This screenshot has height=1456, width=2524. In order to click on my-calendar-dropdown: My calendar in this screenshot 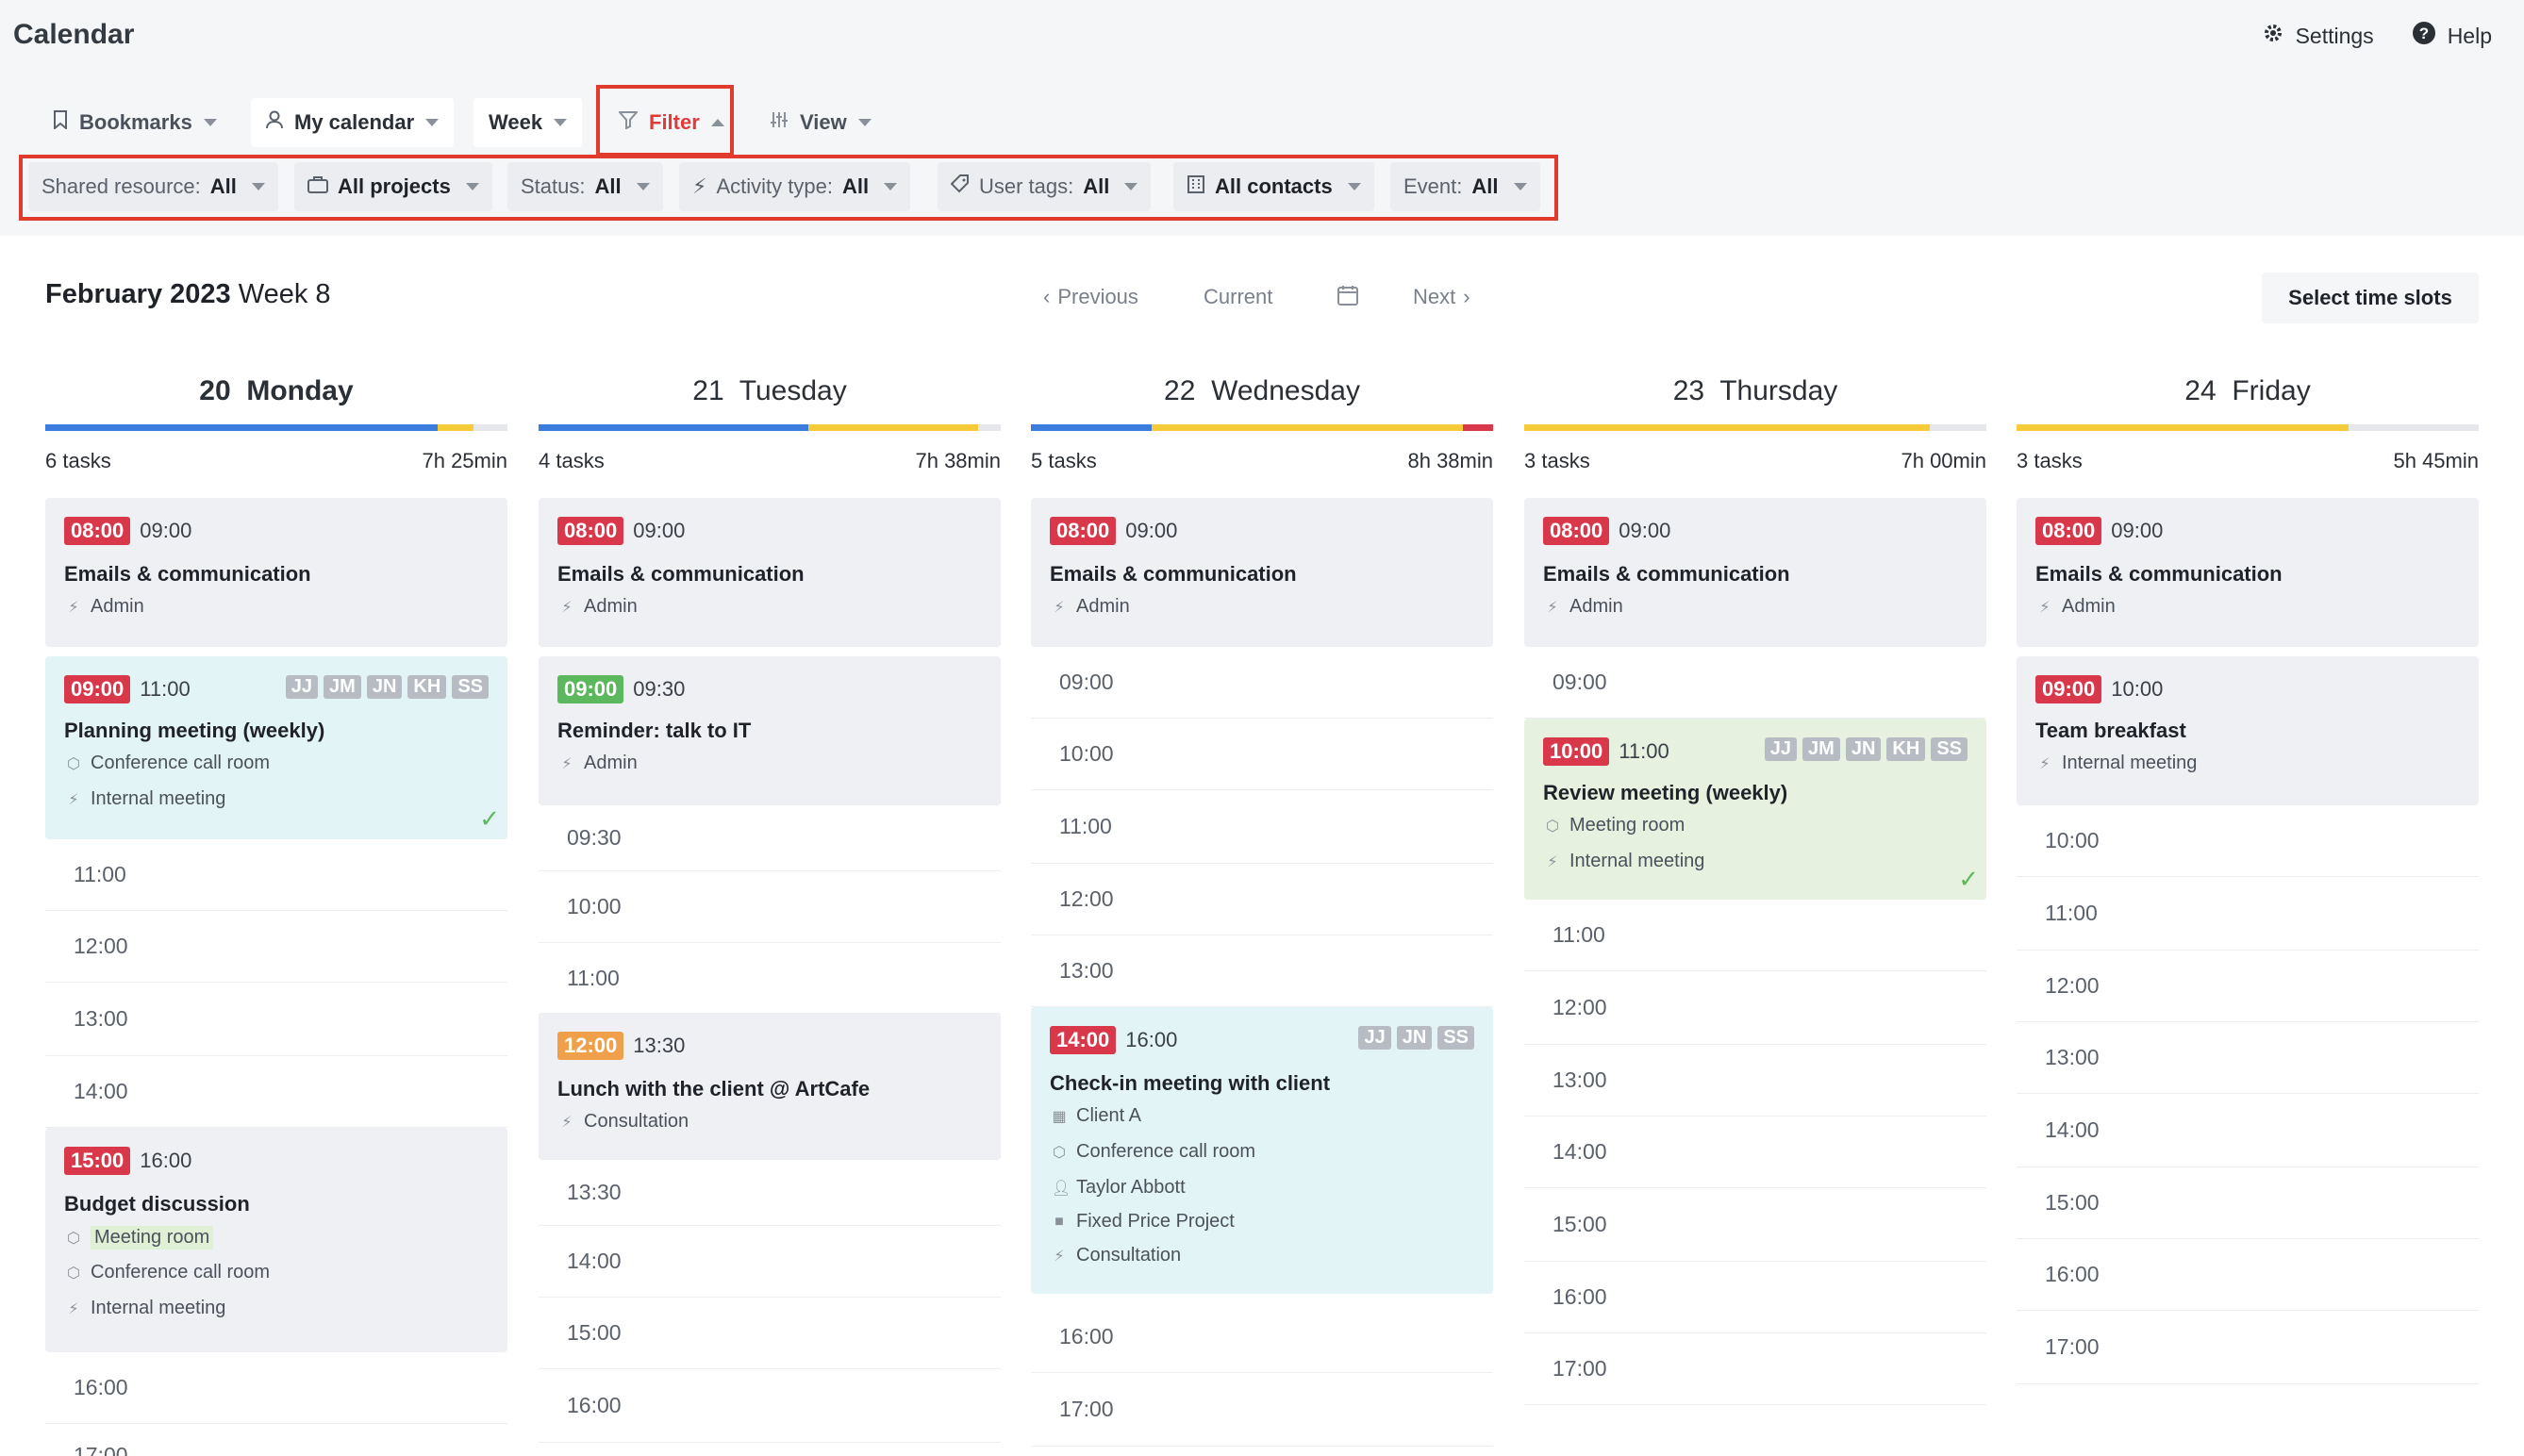, I will do `click(353, 123)`.